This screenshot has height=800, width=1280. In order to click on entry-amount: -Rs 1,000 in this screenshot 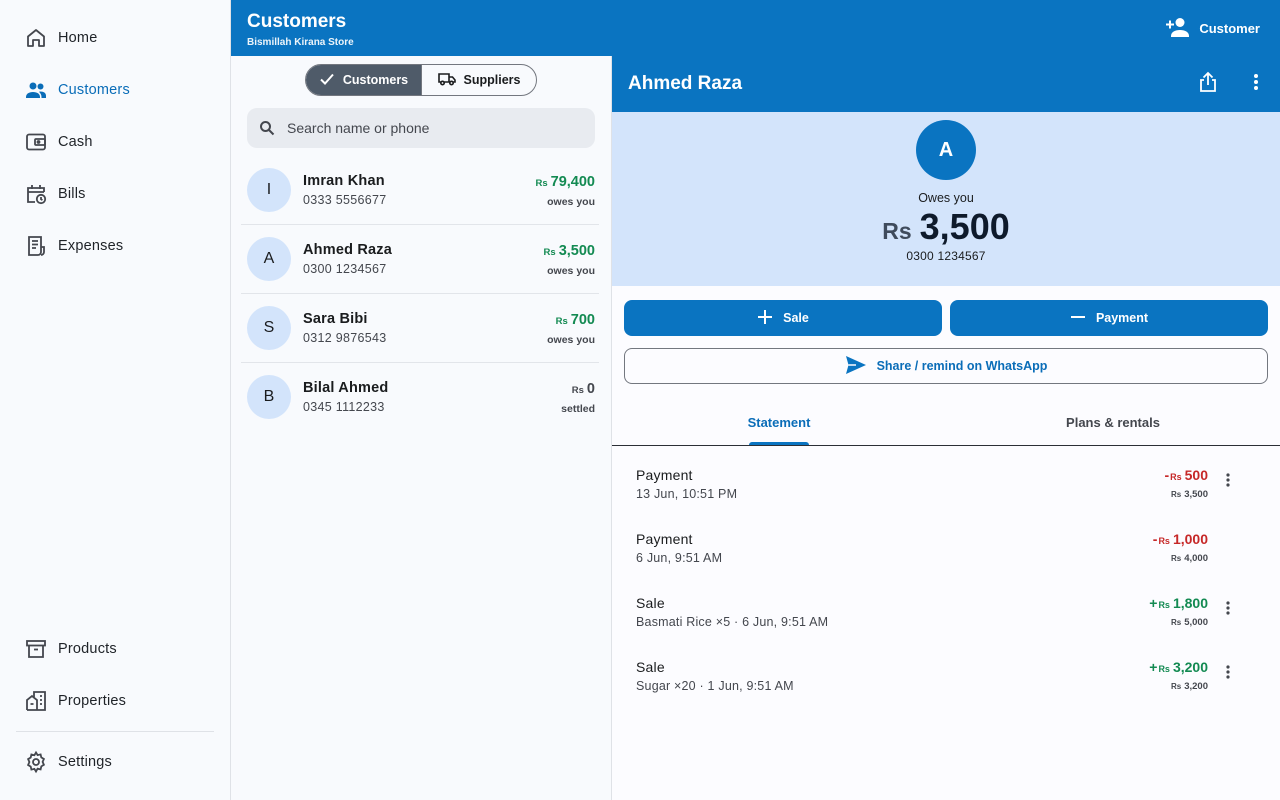, I will do `click(1180, 539)`.